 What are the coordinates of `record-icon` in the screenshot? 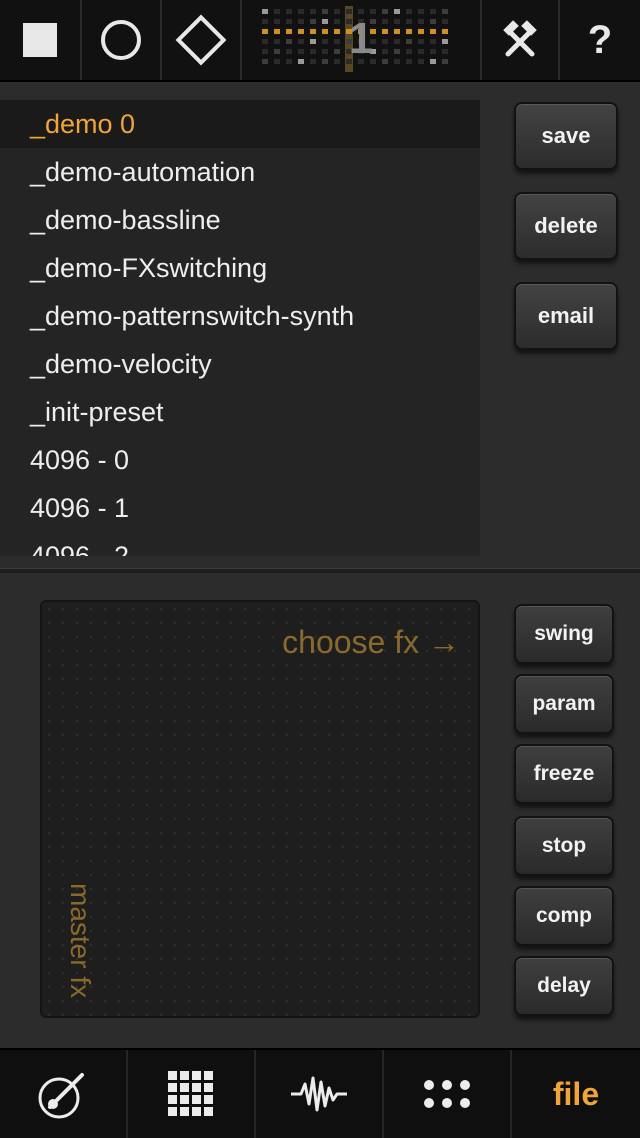 It's located at (121, 40).